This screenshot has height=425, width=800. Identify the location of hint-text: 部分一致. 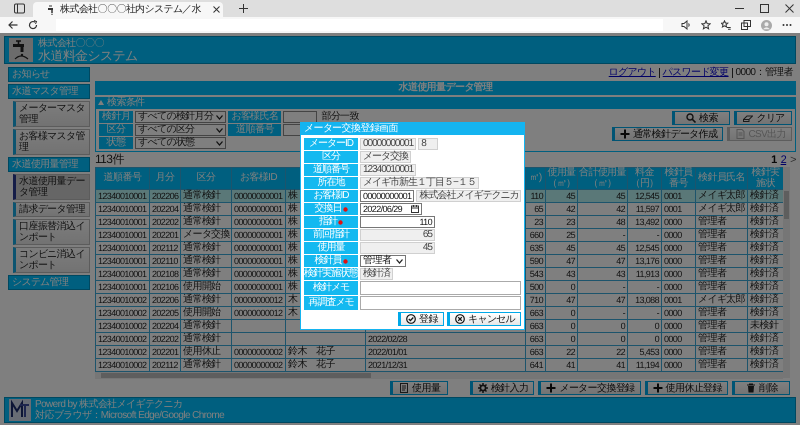
(340, 116).